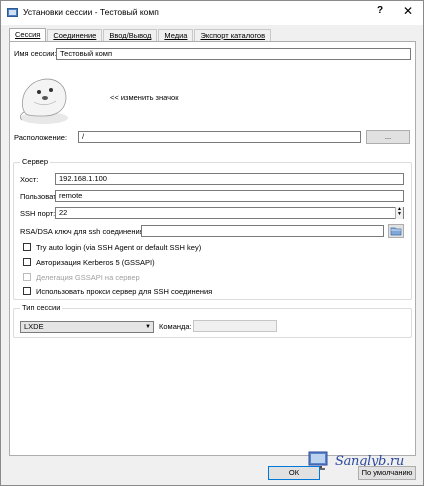 The image size is (424, 486). What do you see at coordinates (27, 277) in the screenshot?
I see `gssapi-delegation-checkbox` at bounding box center [27, 277].